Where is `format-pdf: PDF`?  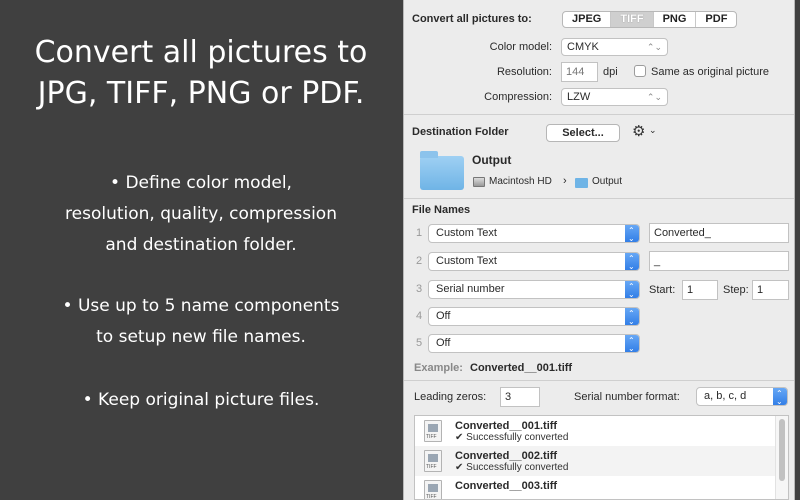
format-pdf: PDF is located at coordinates (716, 19).